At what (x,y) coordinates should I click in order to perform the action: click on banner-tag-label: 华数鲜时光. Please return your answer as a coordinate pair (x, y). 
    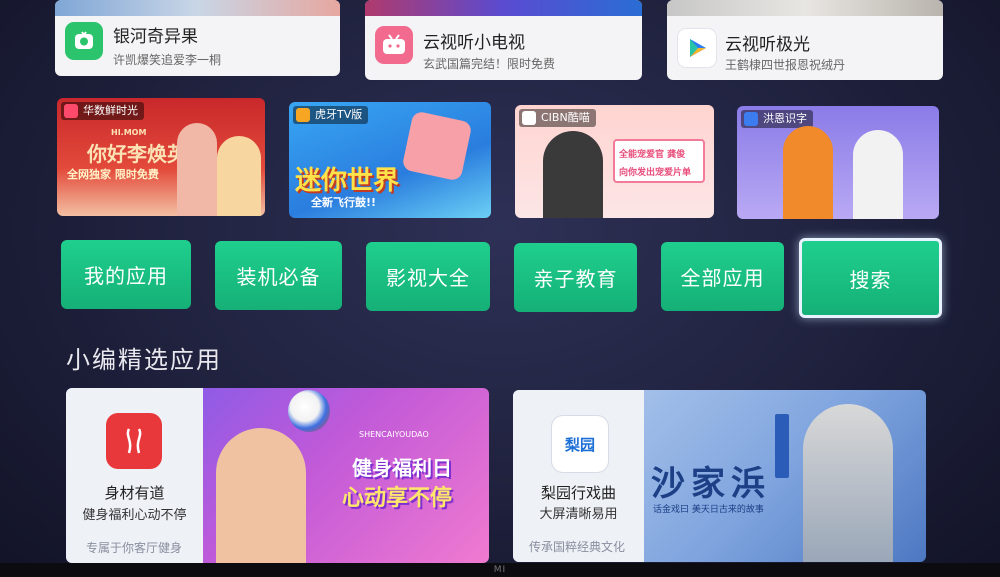
    Looking at the image, I should click on (110, 110).